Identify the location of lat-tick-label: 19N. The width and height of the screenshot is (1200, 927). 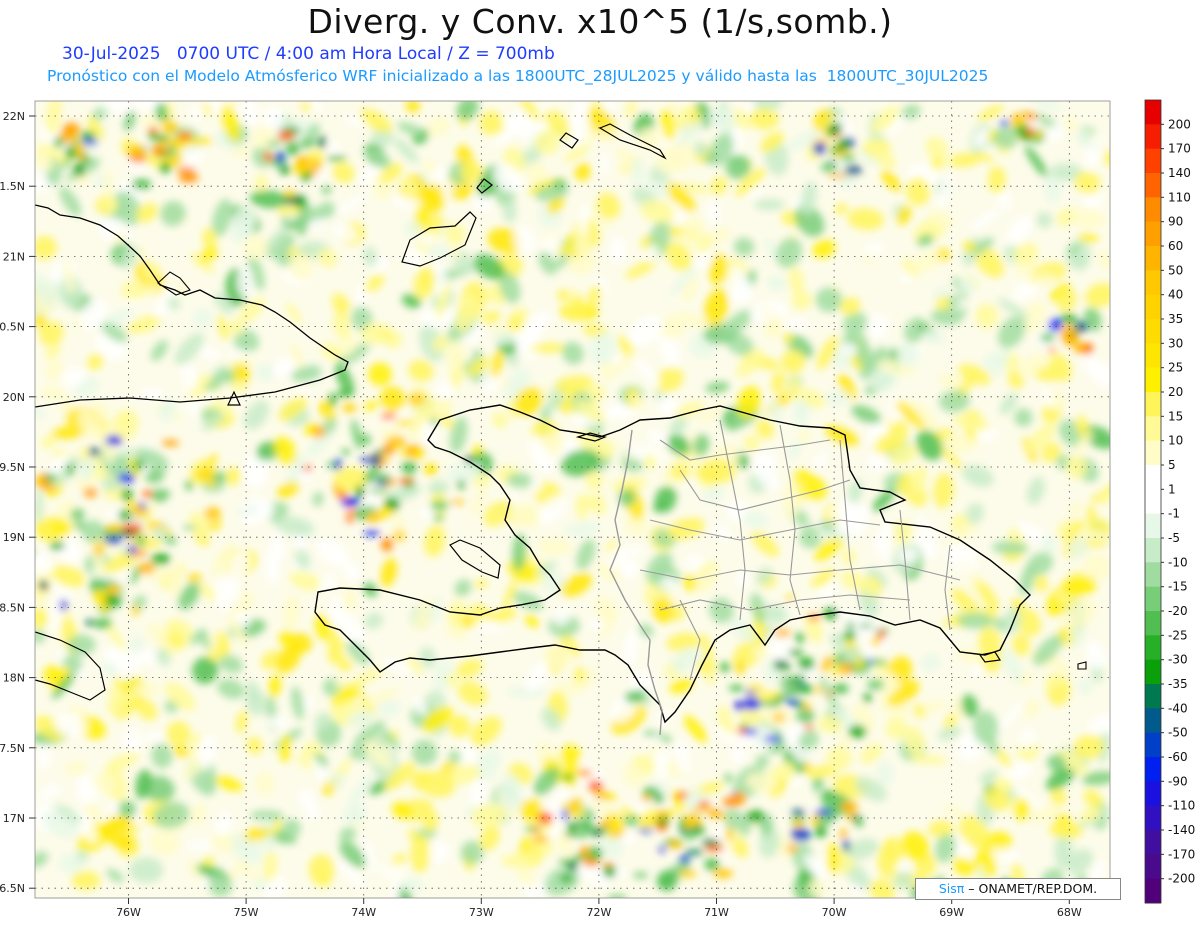
(14, 537).